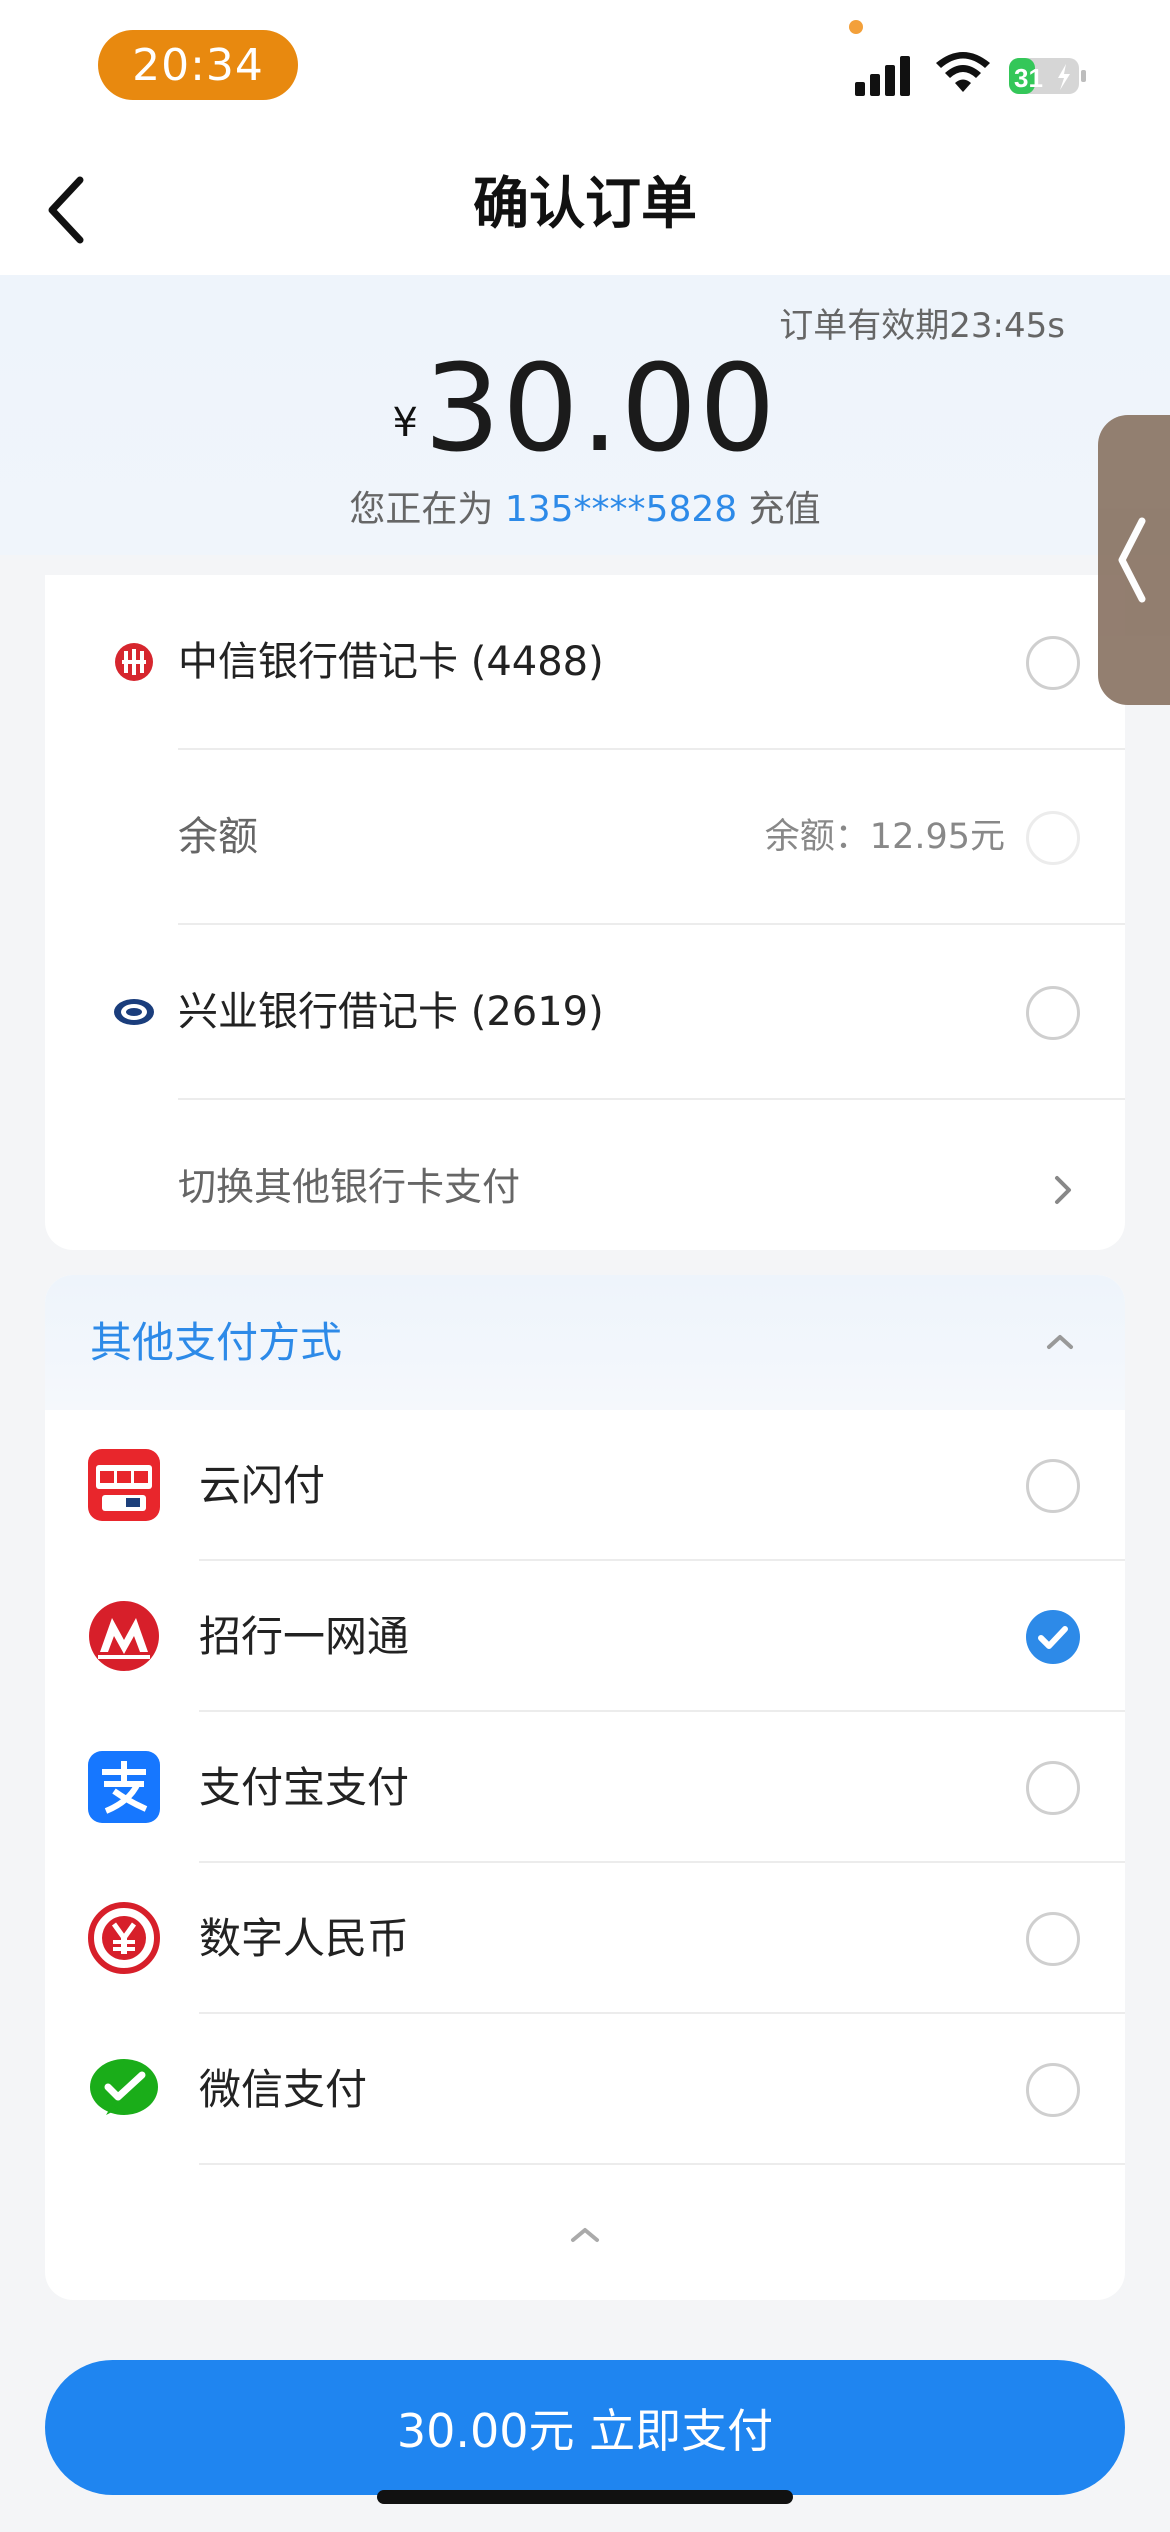  I want to click on ecny-icon, so click(124, 1938).